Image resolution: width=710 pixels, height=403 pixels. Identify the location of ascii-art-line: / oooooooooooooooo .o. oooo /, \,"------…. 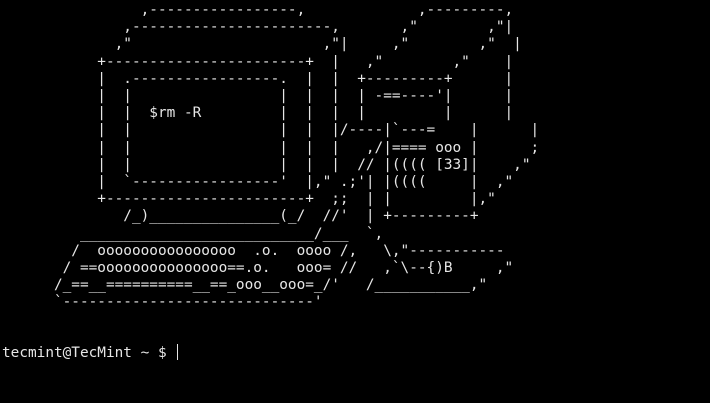
(253, 250).